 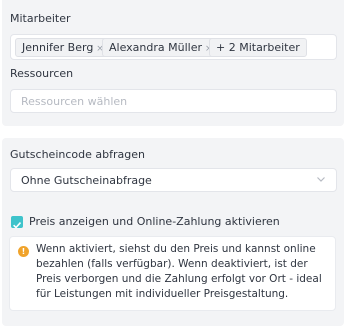 I want to click on staff-label: Mitarbeiter, so click(x=40, y=18).